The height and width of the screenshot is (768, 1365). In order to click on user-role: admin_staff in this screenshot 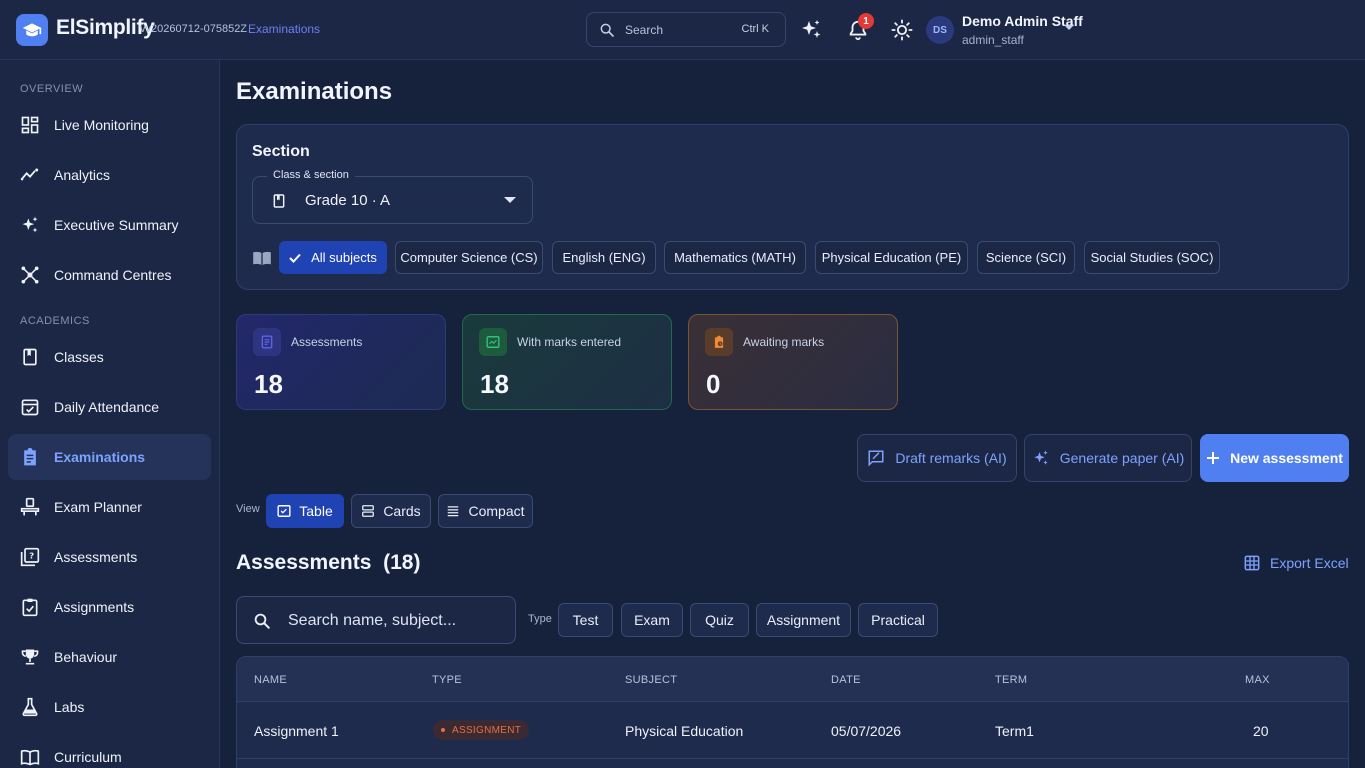, I will do `click(993, 40)`.